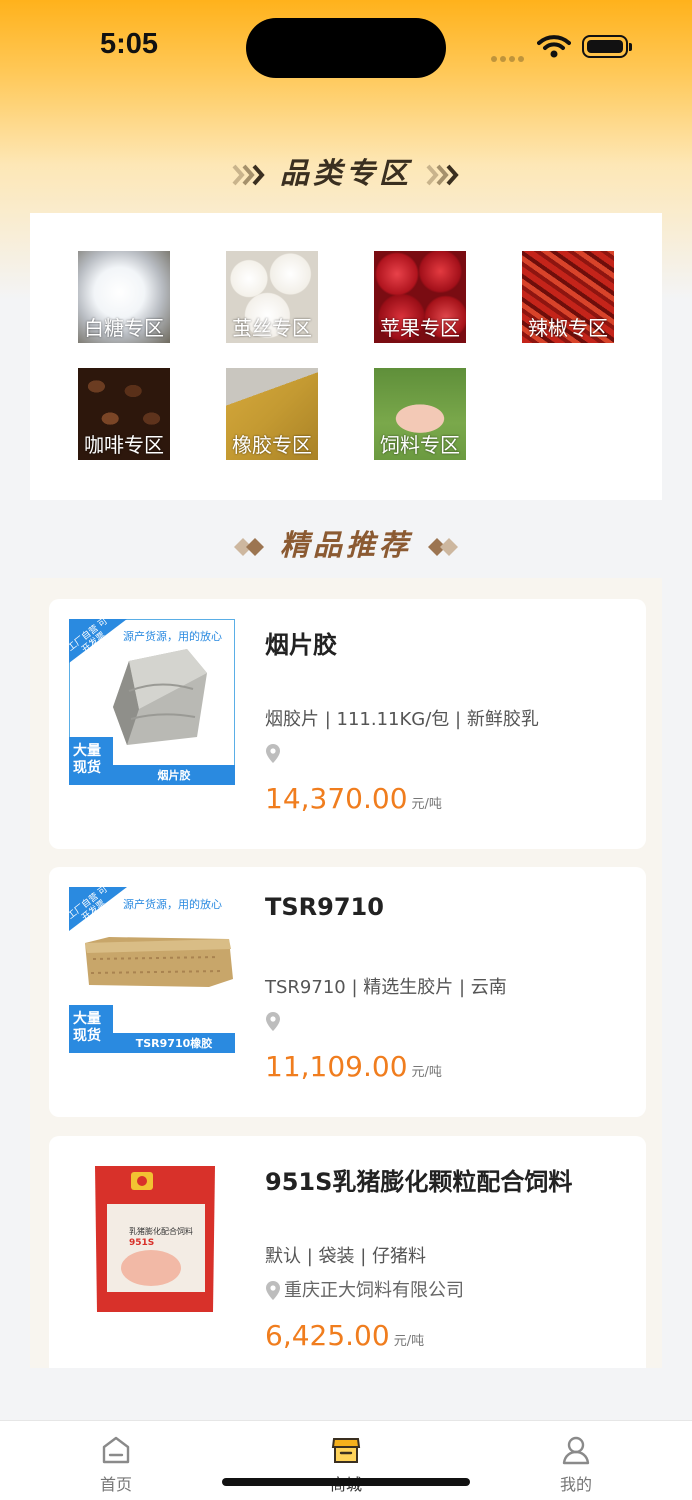 This screenshot has height=1500, width=692. Describe the element at coordinates (272, 297) in the screenshot. I see `category-item-silk: 茧丝专区` at that location.